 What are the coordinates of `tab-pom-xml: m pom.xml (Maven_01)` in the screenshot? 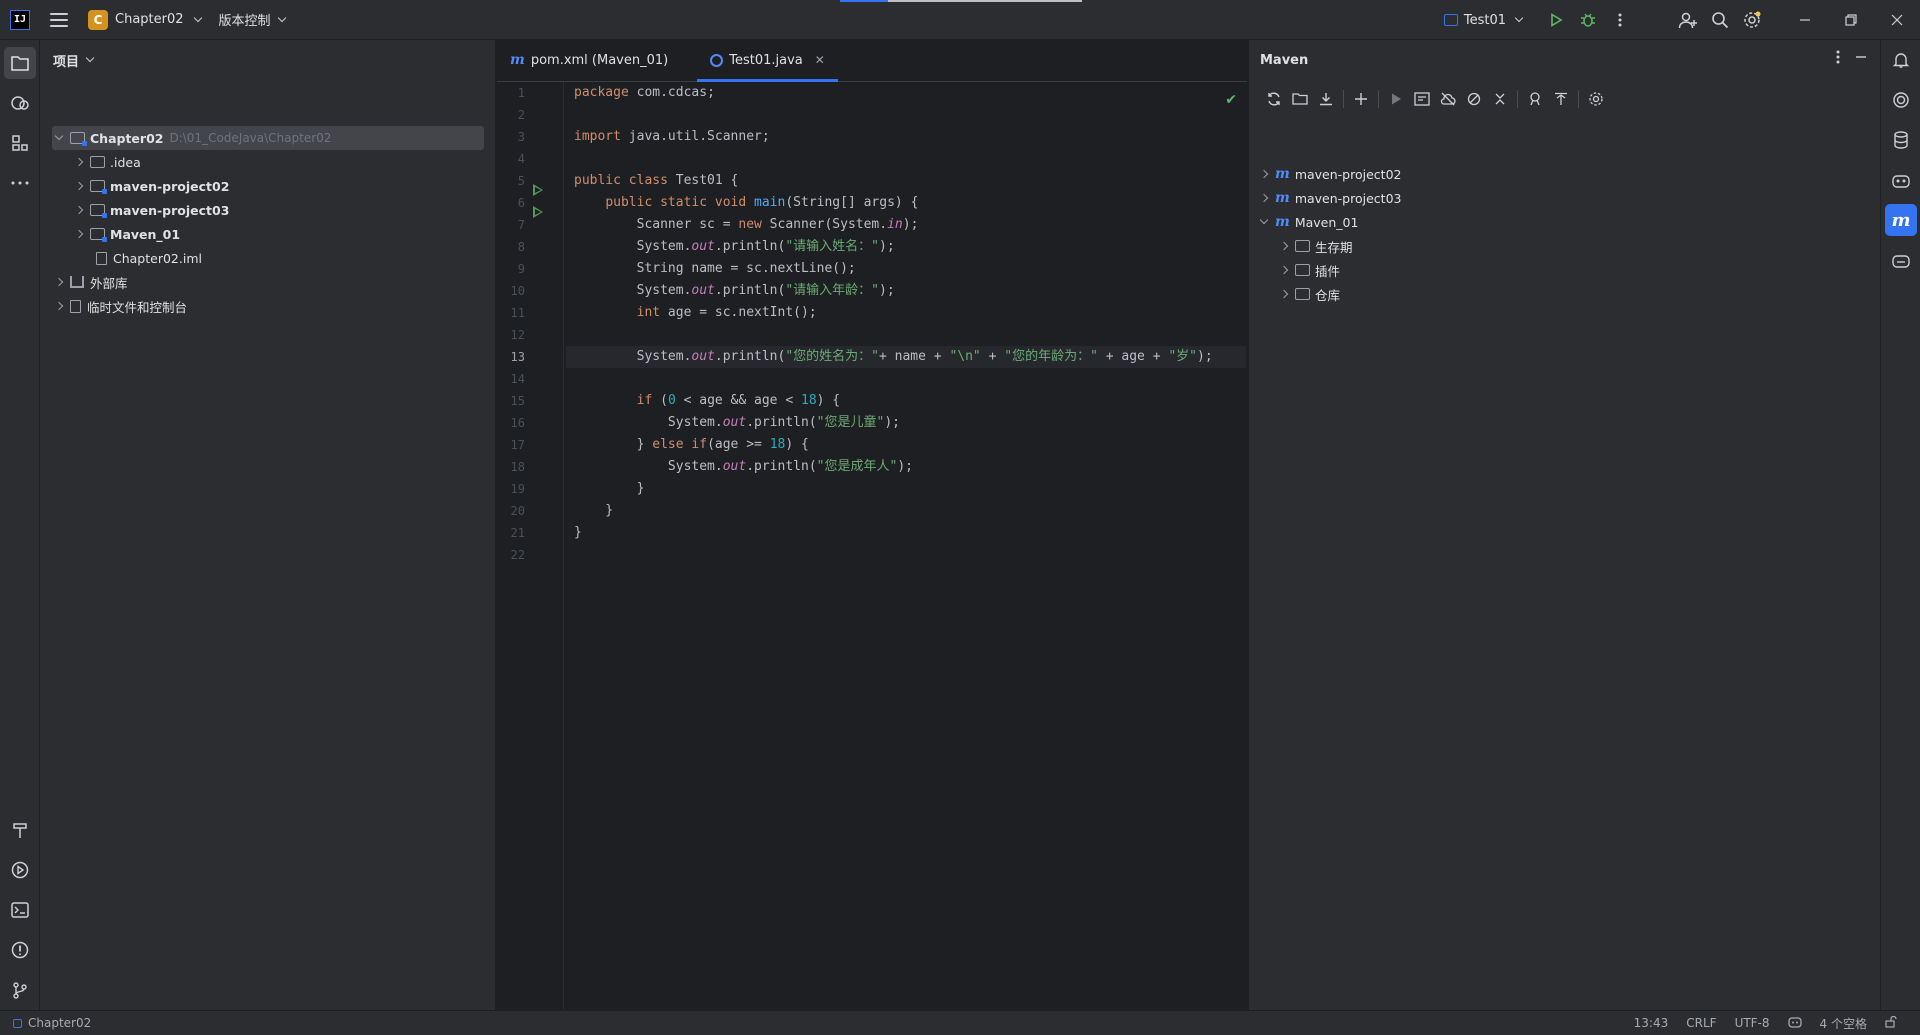 It's located at (589, 60).